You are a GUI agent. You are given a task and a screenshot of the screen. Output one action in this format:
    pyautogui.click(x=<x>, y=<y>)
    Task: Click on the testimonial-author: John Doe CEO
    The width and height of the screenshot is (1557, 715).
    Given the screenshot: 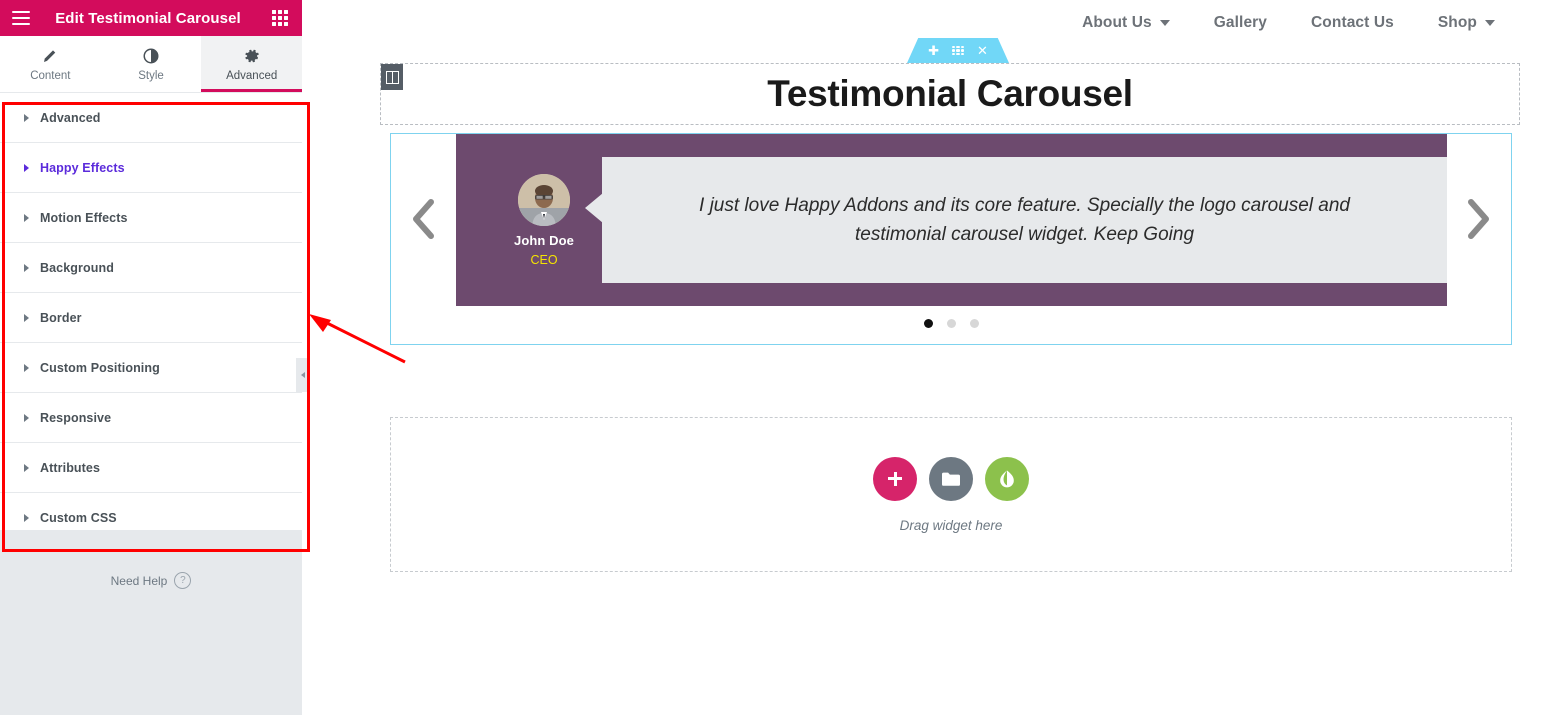 What is the action you would take?
    pyautogui.click(x=544, y=220)
    